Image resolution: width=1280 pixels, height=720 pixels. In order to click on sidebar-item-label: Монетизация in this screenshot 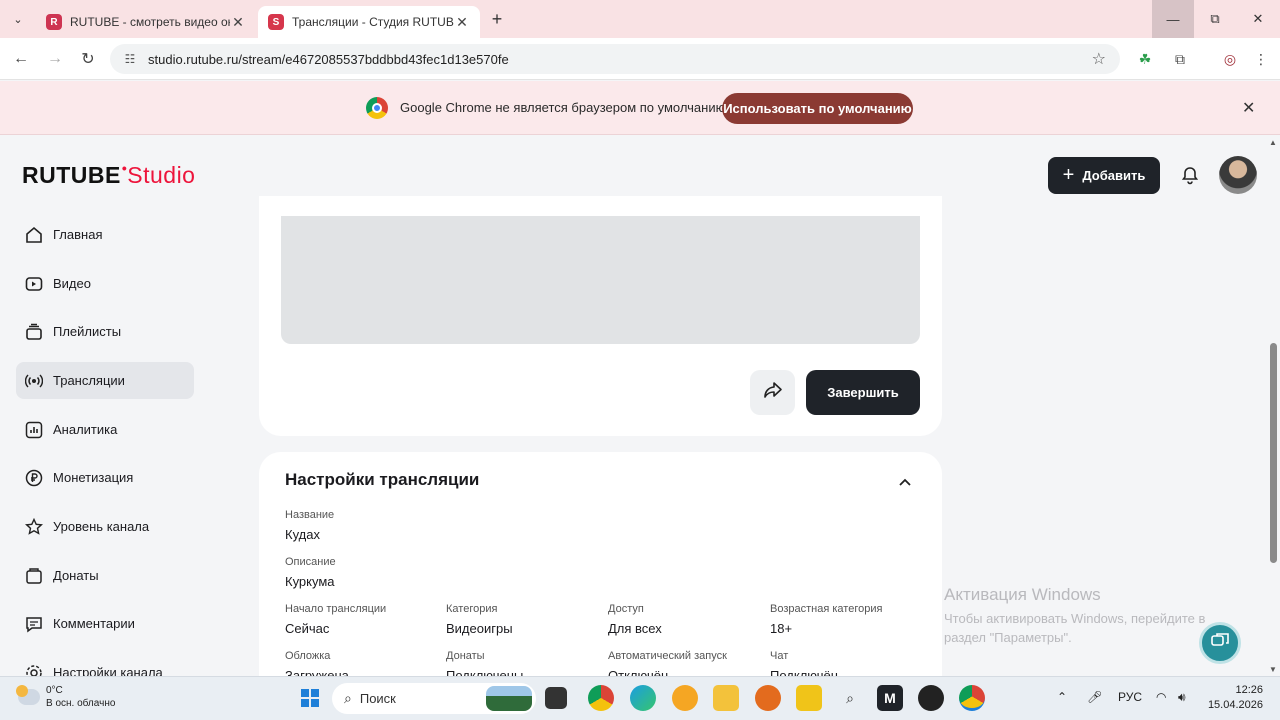, I will do `click(93, 477)`.